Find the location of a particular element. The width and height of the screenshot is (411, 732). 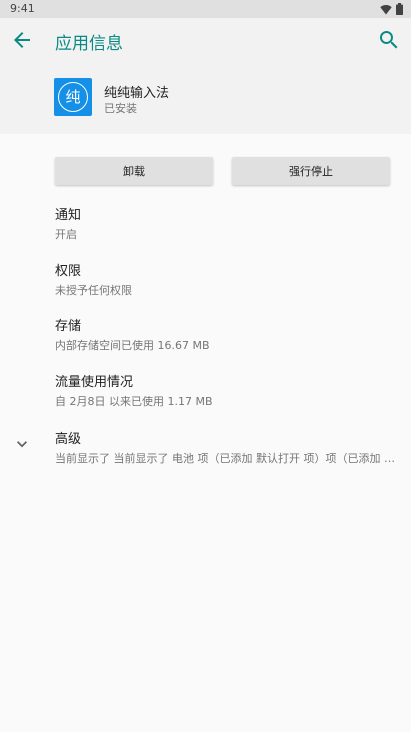

app-install-status: 已安装 is located at coordinates (120, 108).